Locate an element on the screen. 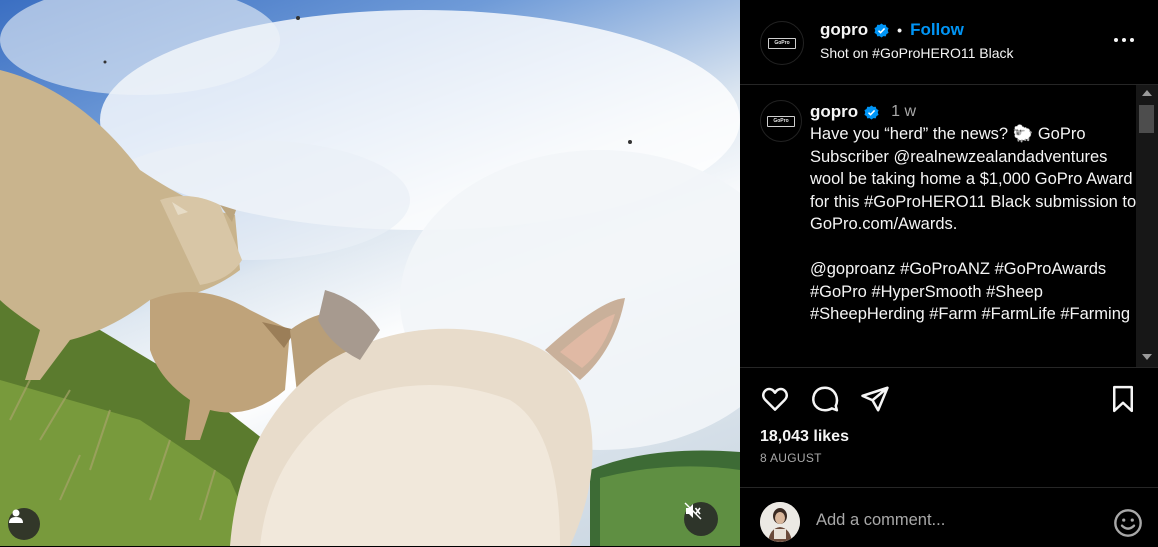  scroll-up-icon is located at coordinates (1147, 93).